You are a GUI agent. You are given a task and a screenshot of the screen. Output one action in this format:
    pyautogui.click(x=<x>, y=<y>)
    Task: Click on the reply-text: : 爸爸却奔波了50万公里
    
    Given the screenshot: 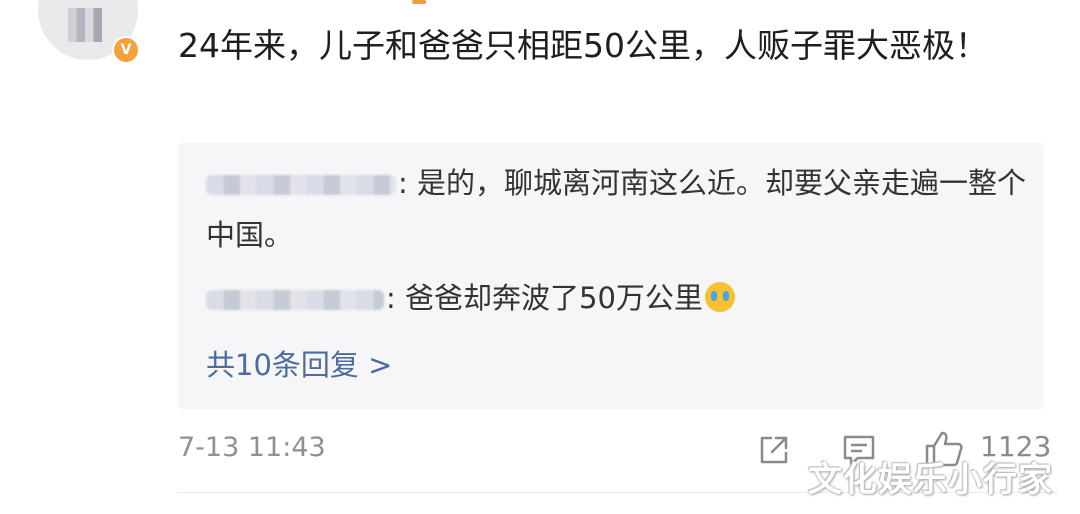 What is the action you would take?
    pyautogui.click(x=544, y=298)
    